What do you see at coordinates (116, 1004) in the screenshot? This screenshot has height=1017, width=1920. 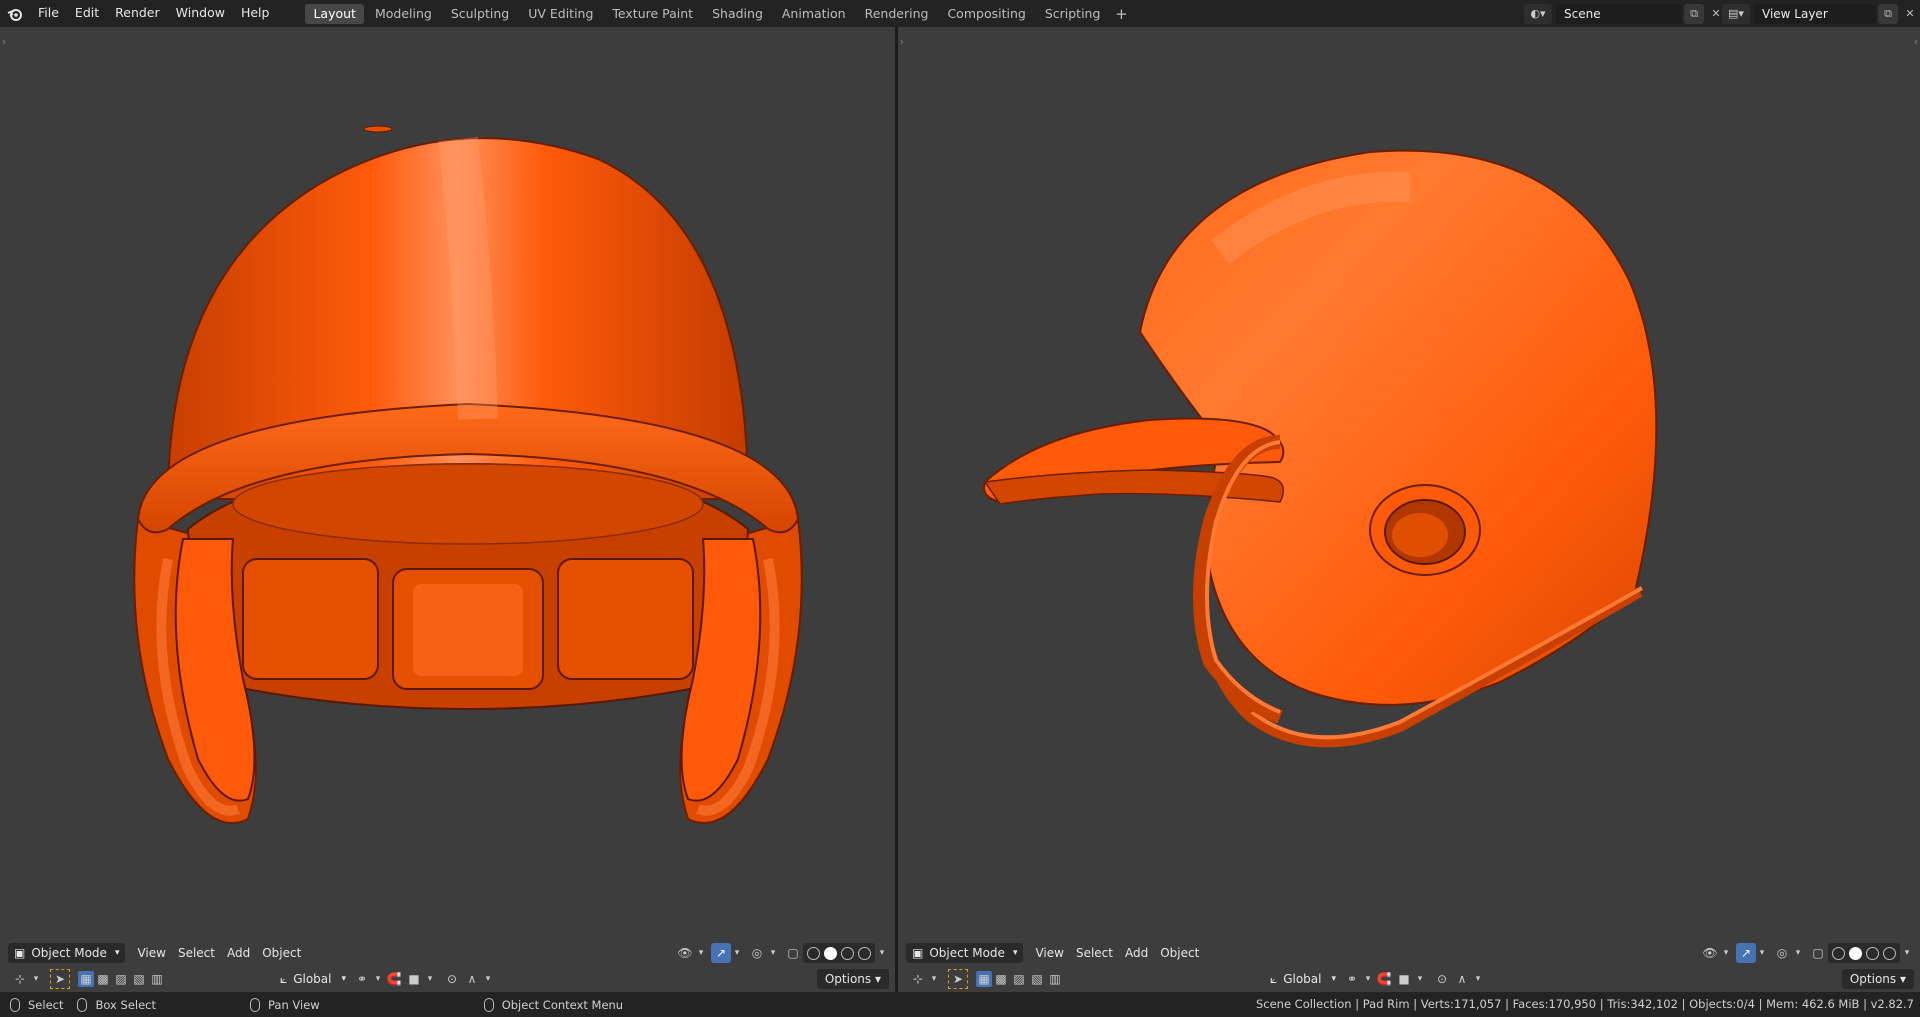 I see `status-box-select-hint: Box Select` at bounding box center [116, 1004].